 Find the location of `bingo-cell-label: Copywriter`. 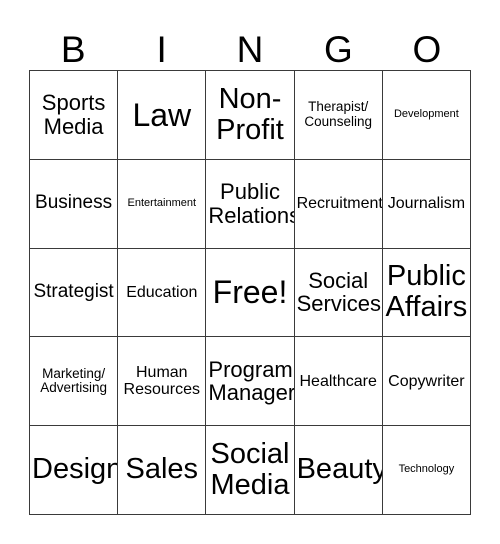

bingo-cell-label: Copywriter is located at coordinates (426, 381).